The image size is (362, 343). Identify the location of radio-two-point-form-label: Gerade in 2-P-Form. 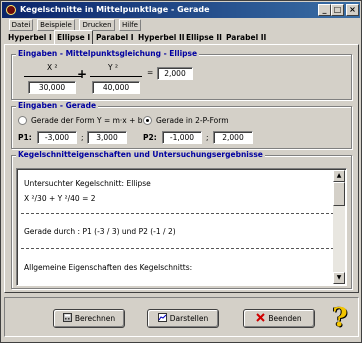
(192, 120).